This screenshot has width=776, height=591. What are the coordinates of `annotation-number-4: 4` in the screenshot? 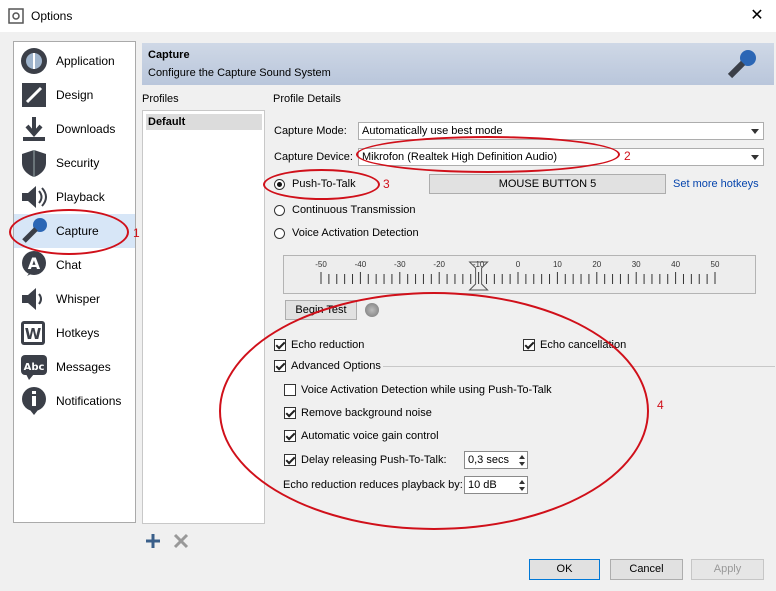 It's located at (660, 405).